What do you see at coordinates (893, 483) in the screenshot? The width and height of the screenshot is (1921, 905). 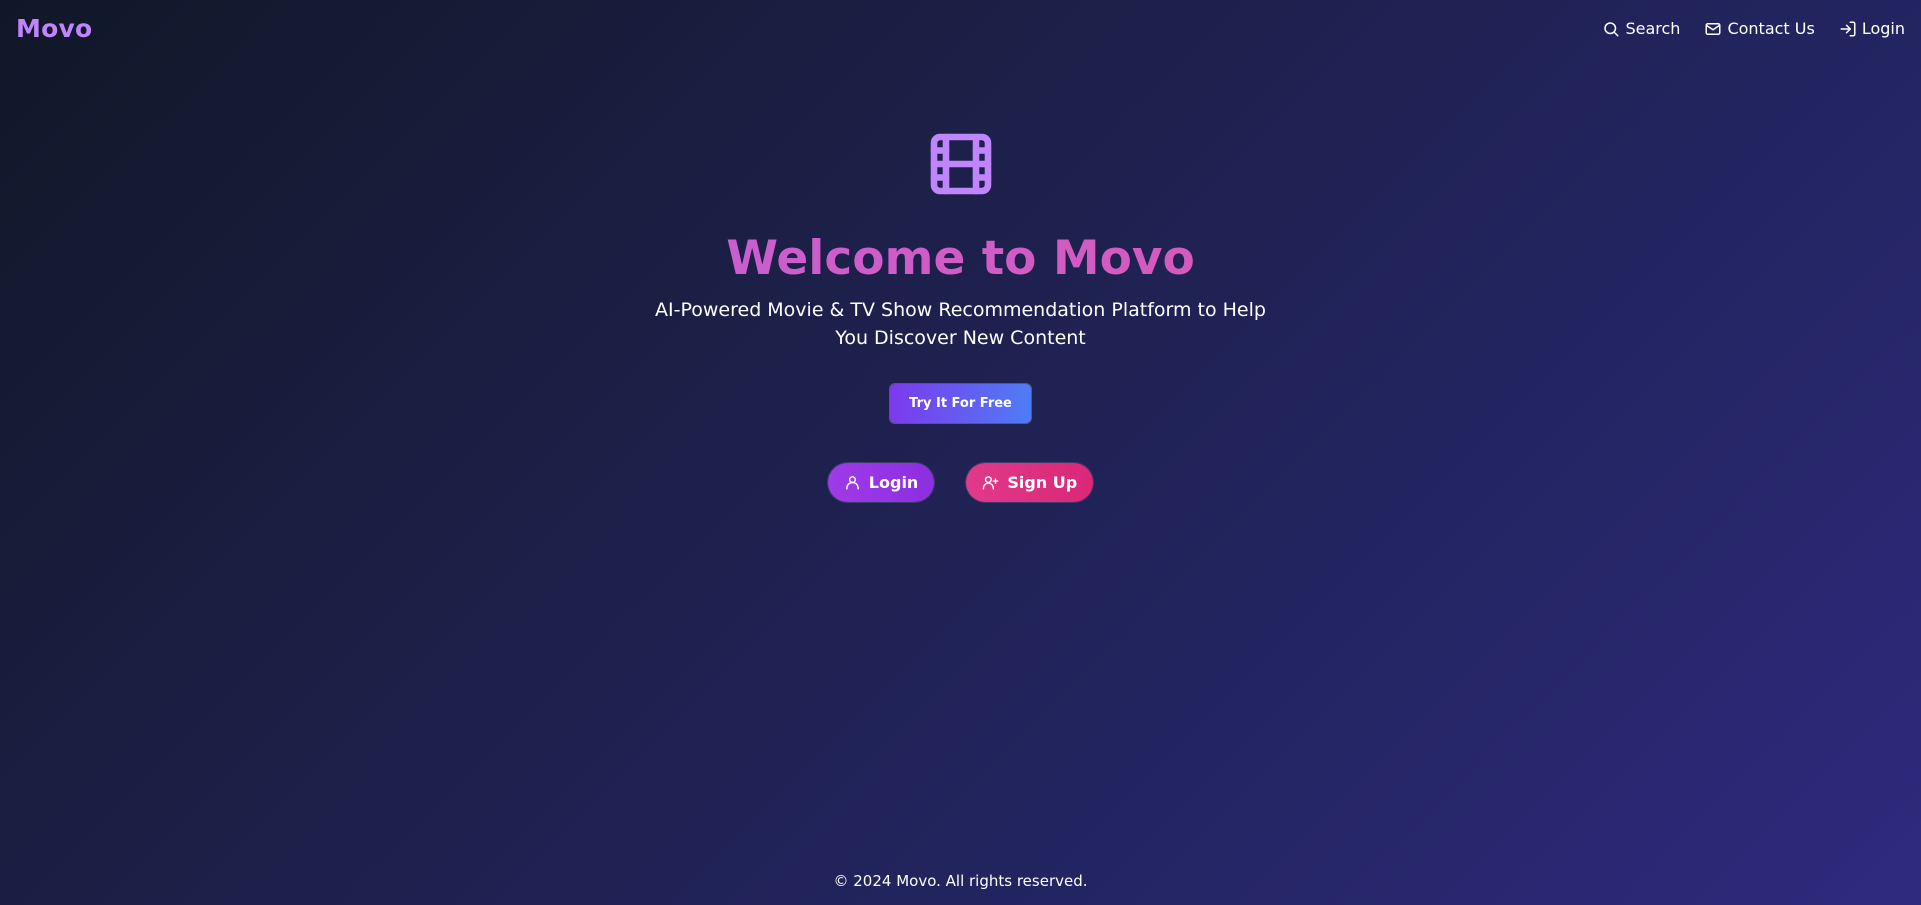 I see `login-button-label: Login` at bounding box center [893, 483].